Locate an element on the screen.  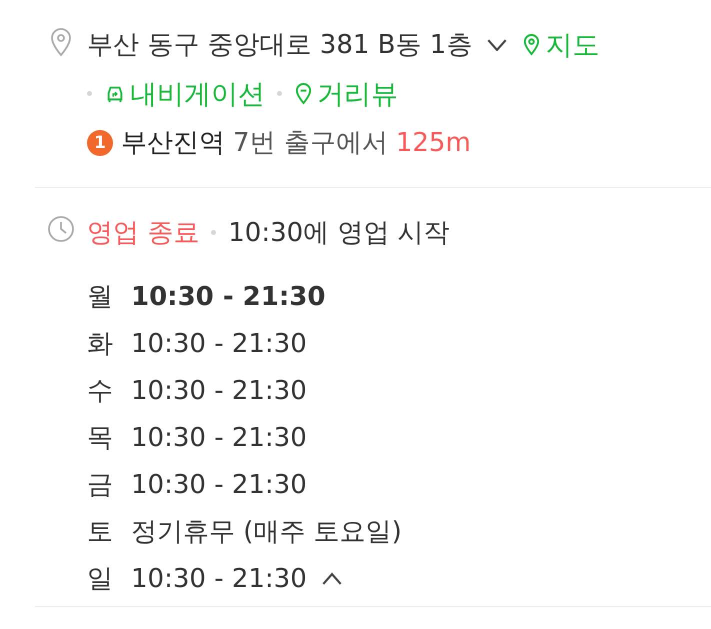
day-label: 금 is located at coordinates (100, 485).